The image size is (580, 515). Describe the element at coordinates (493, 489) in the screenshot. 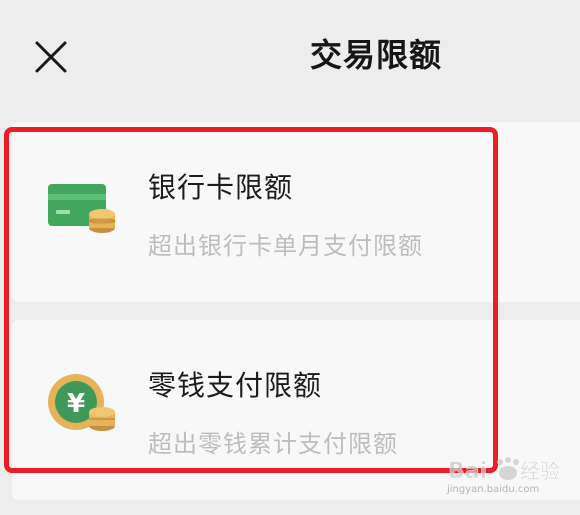

I see `watermark-url: jingyan.baidu.com` at that location.